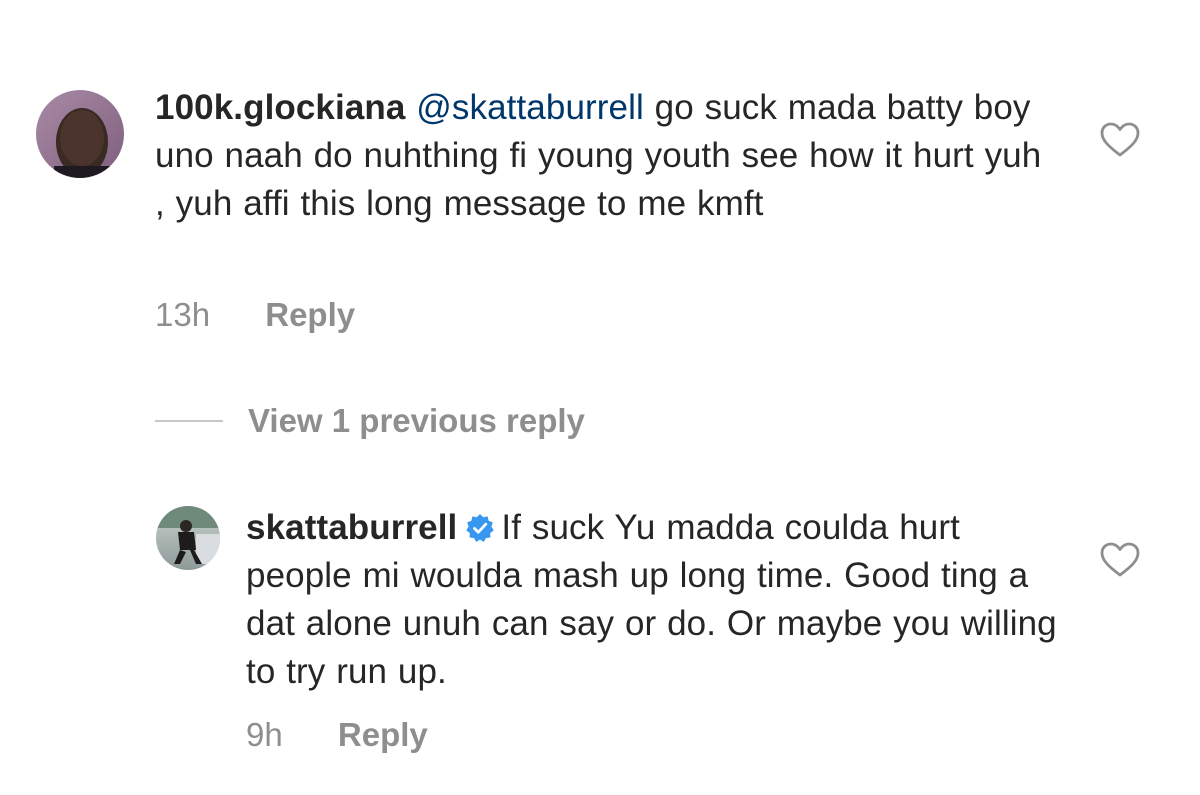 The height and width of the screenshot is (795, 1200). Describe the element at coordinates (255, 315) in the screenshot. I see `comment-meta: 13h Reply` at that location.